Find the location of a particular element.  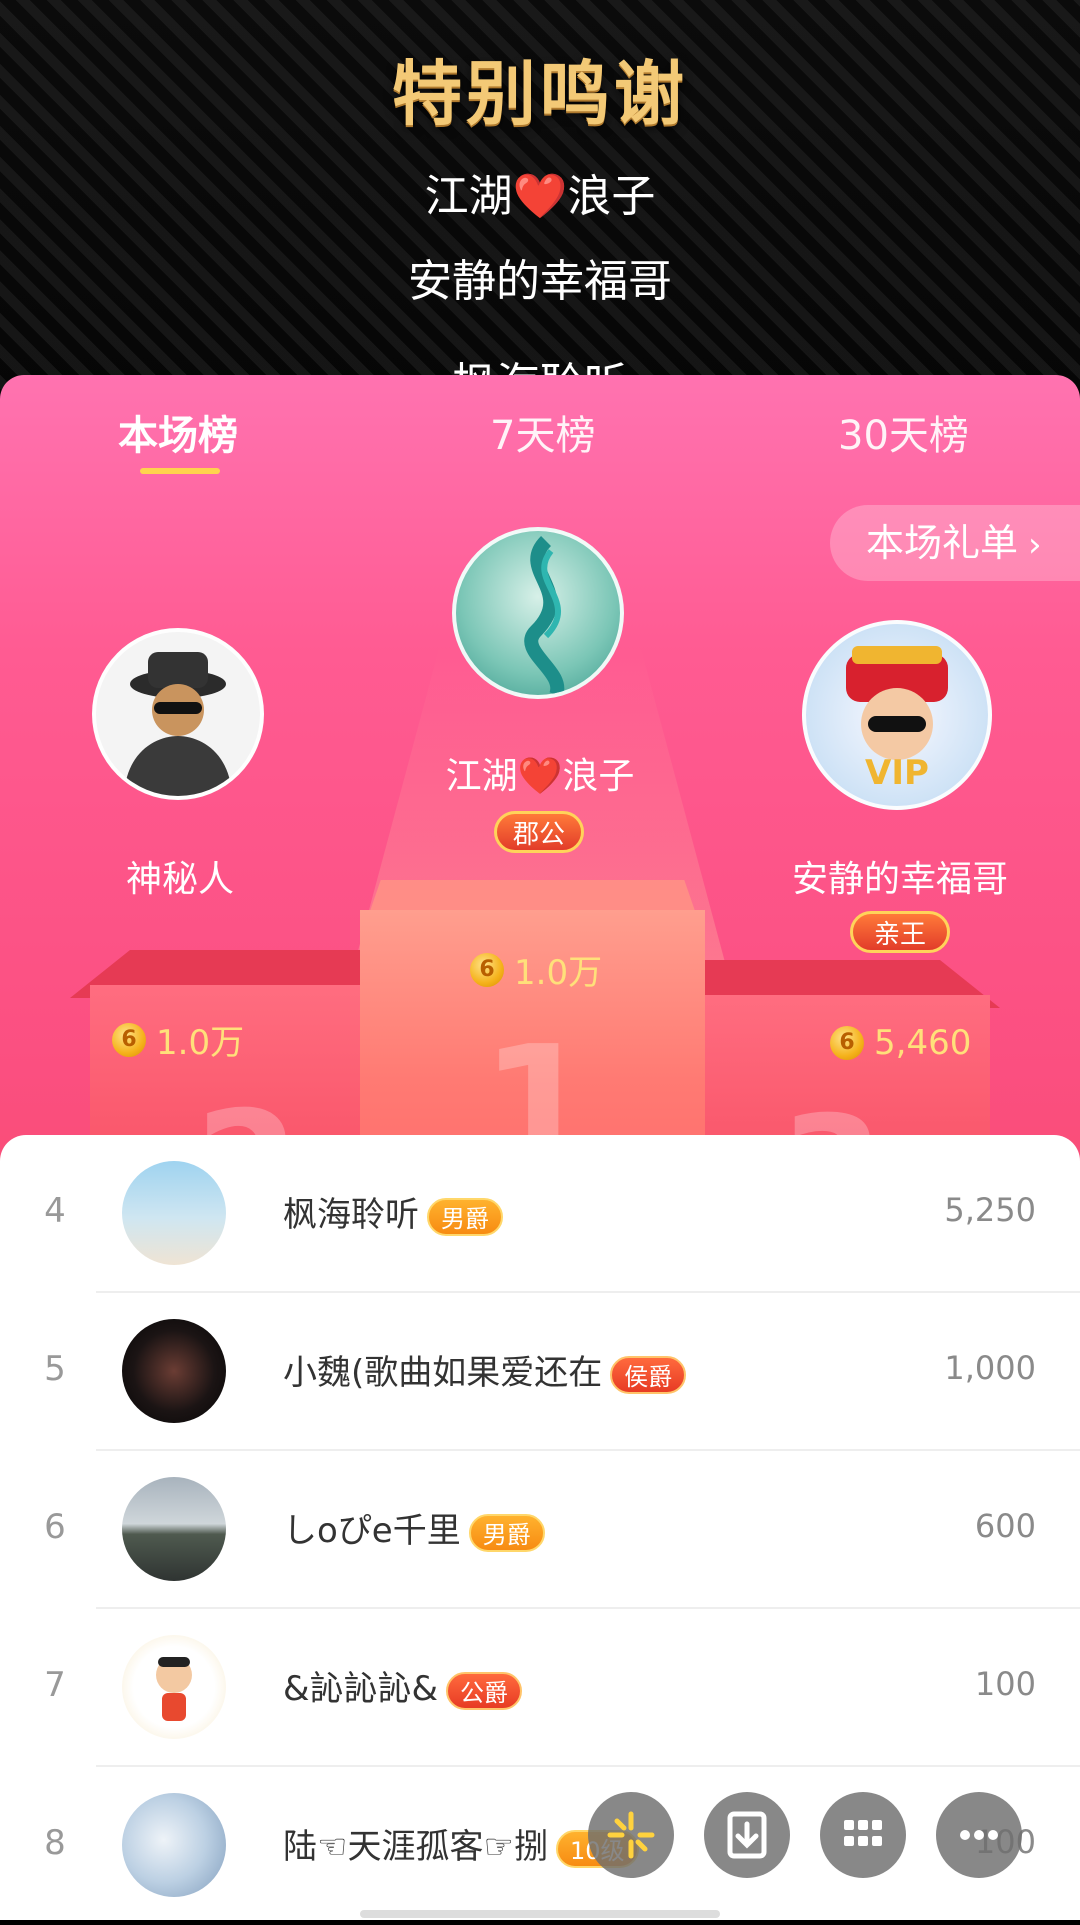

grid-button is located at coordinates (863, 1835).